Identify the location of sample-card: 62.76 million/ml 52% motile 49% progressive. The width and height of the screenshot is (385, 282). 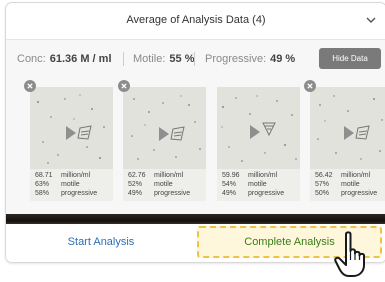
(164, 144).